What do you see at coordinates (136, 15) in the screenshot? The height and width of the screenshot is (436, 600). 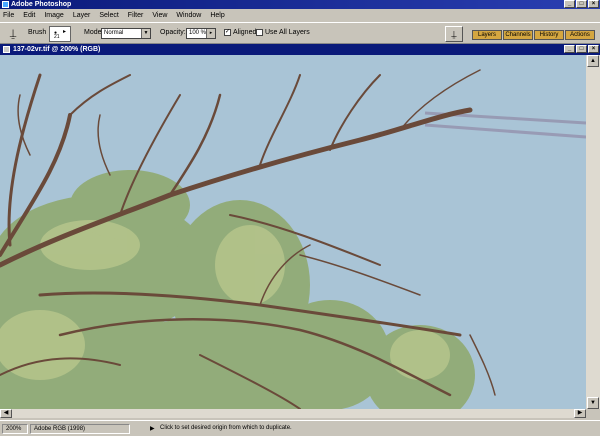 I see `menu-filter: Filter` at bounding box center [136, 15].